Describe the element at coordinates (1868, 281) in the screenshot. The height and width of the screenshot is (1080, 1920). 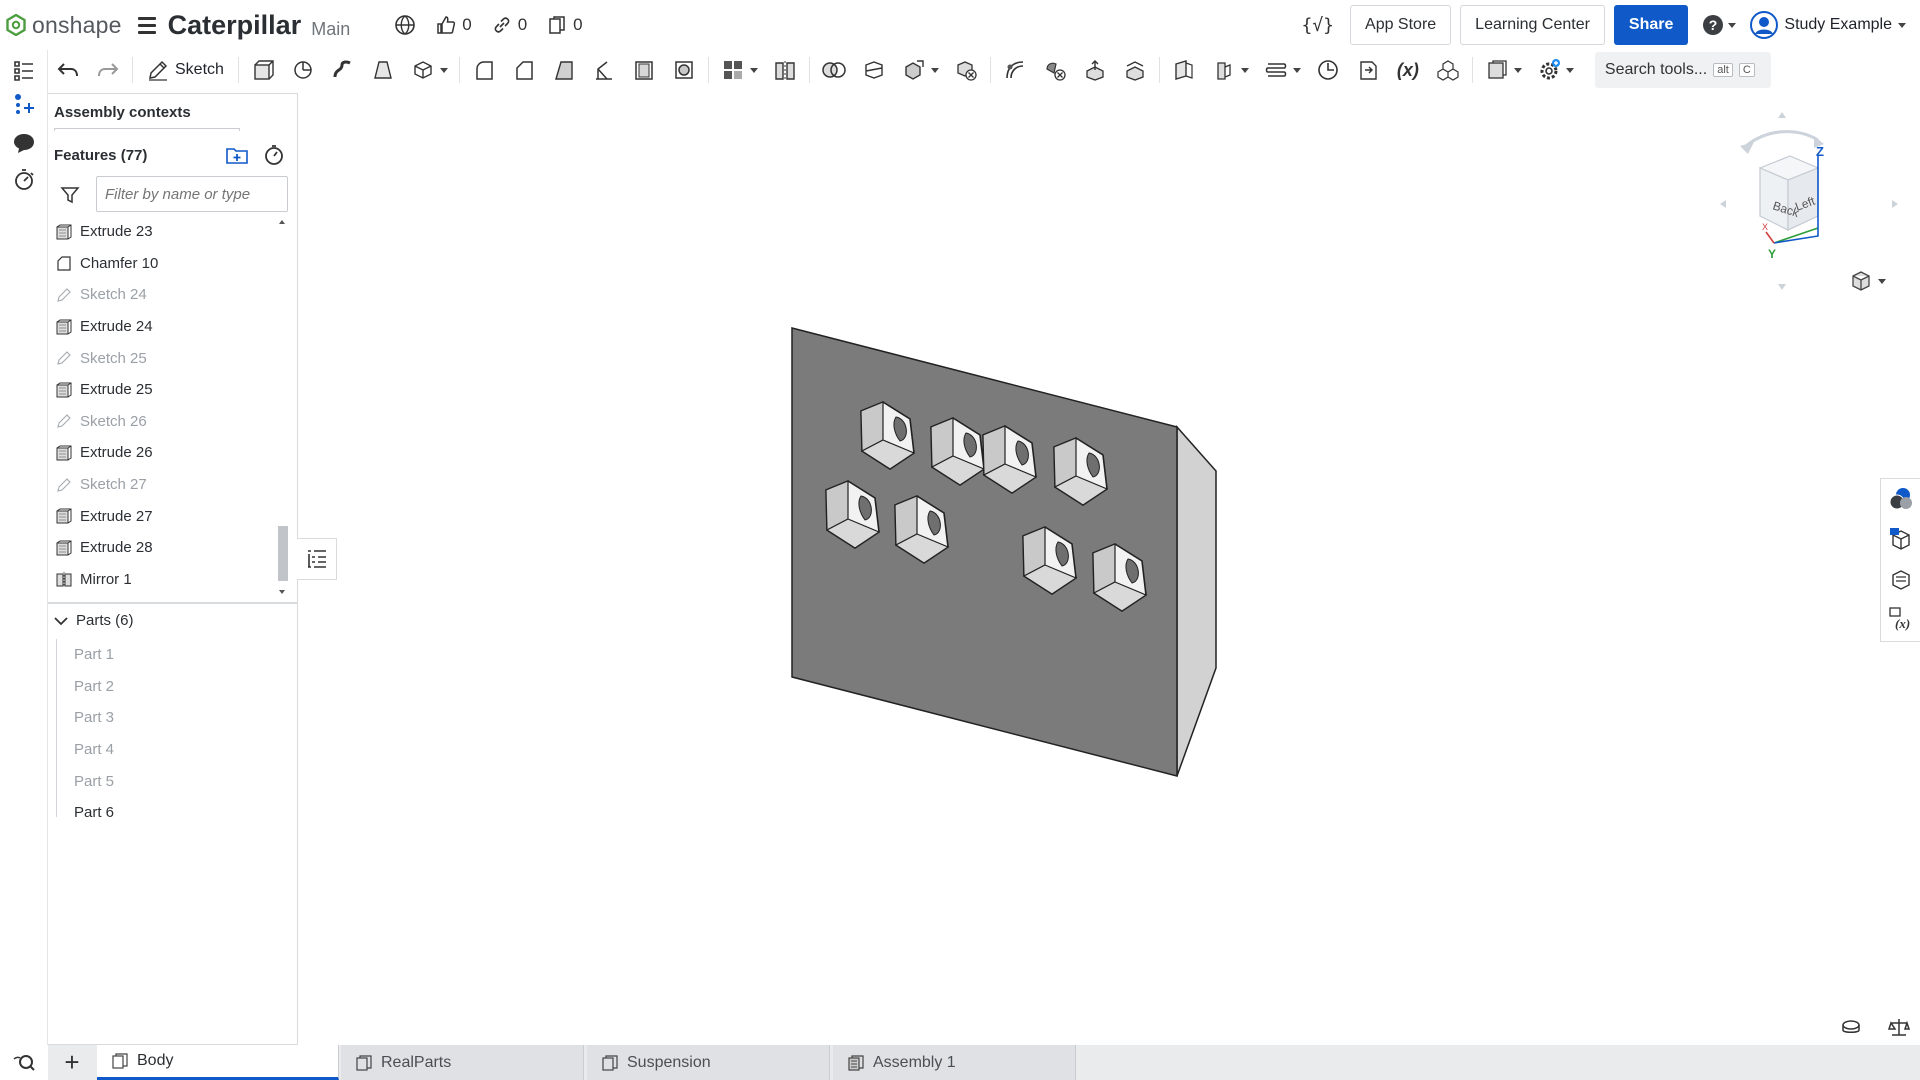
I see `view-options-menu` at that location.